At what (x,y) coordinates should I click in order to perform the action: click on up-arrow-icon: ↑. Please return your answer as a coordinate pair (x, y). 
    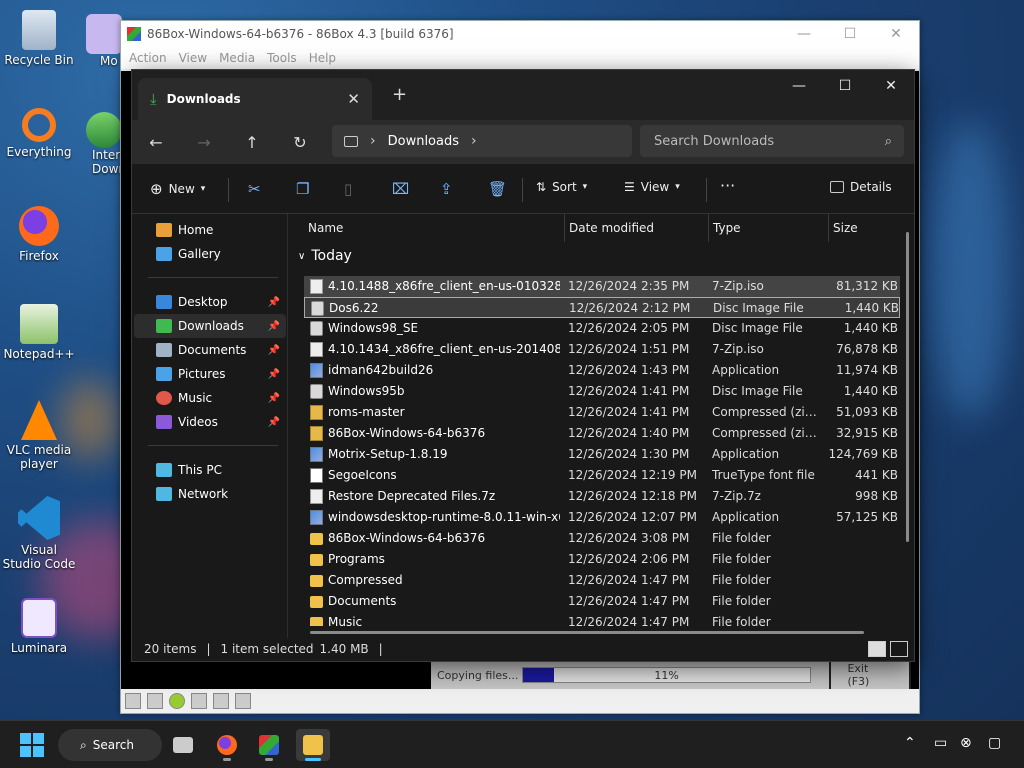
    Looking at the image, I should click on (252, 142).